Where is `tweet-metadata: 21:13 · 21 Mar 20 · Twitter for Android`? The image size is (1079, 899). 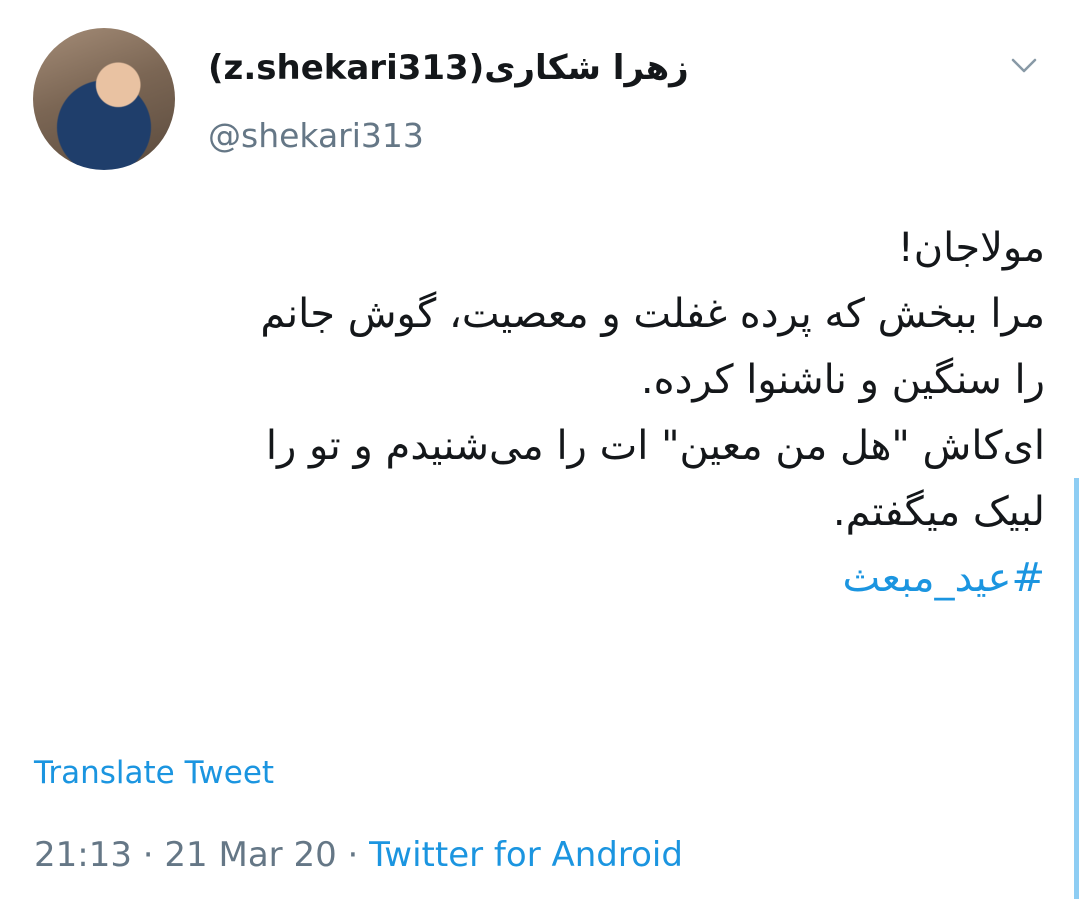 tweet-metadata: 21:13 · 21 Mar 20 · Twitter for Android is located at coordinates (358, 855).